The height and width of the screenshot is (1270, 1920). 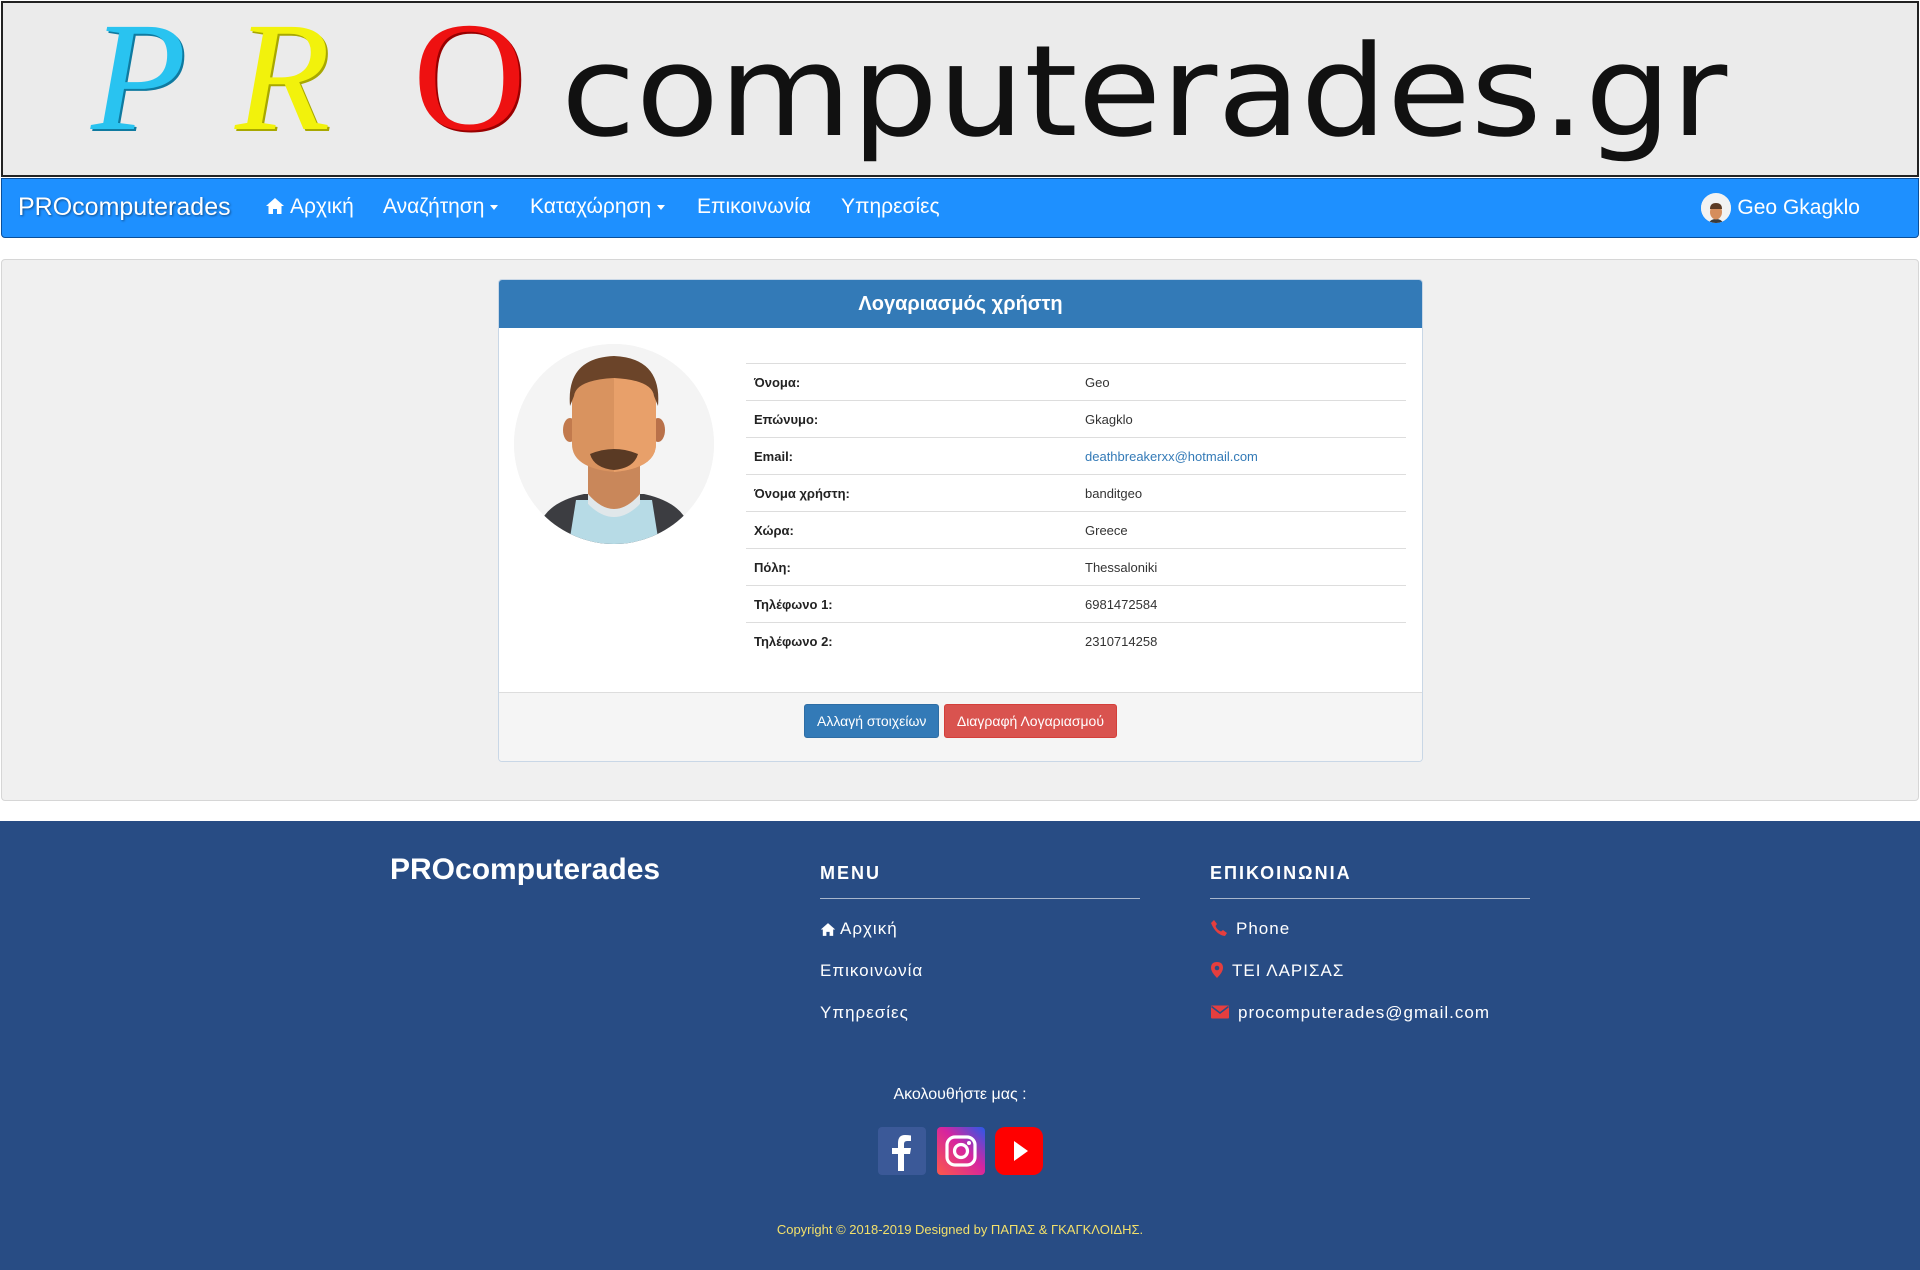 I want to click on footer-menu-title: MENU, so click(x=980, y=881).